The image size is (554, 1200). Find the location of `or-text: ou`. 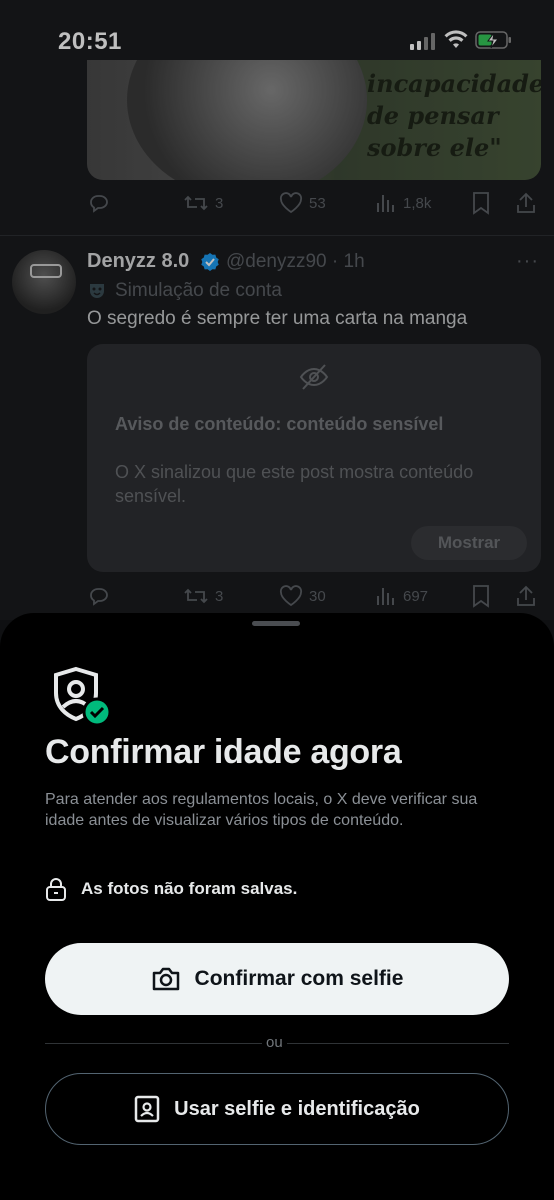

or-text: ou is located at coordinates (274, 1042).